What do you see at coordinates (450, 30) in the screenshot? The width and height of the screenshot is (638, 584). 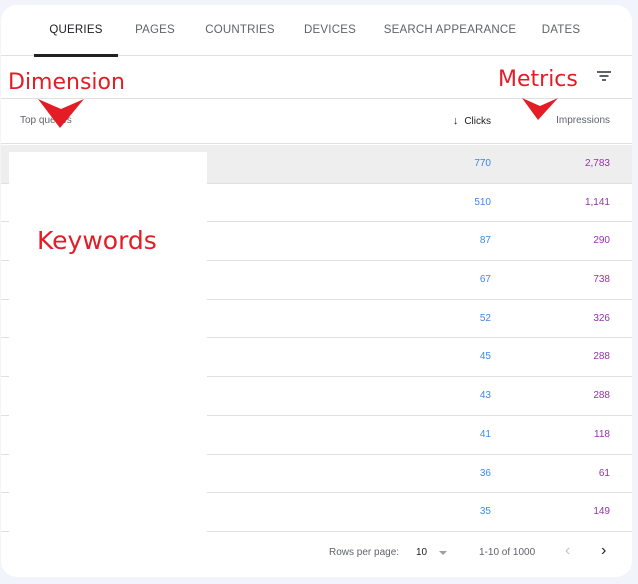 I see `tab-search-appearance: SEARCH APPEARANCE` at bounding box center [450, 30].